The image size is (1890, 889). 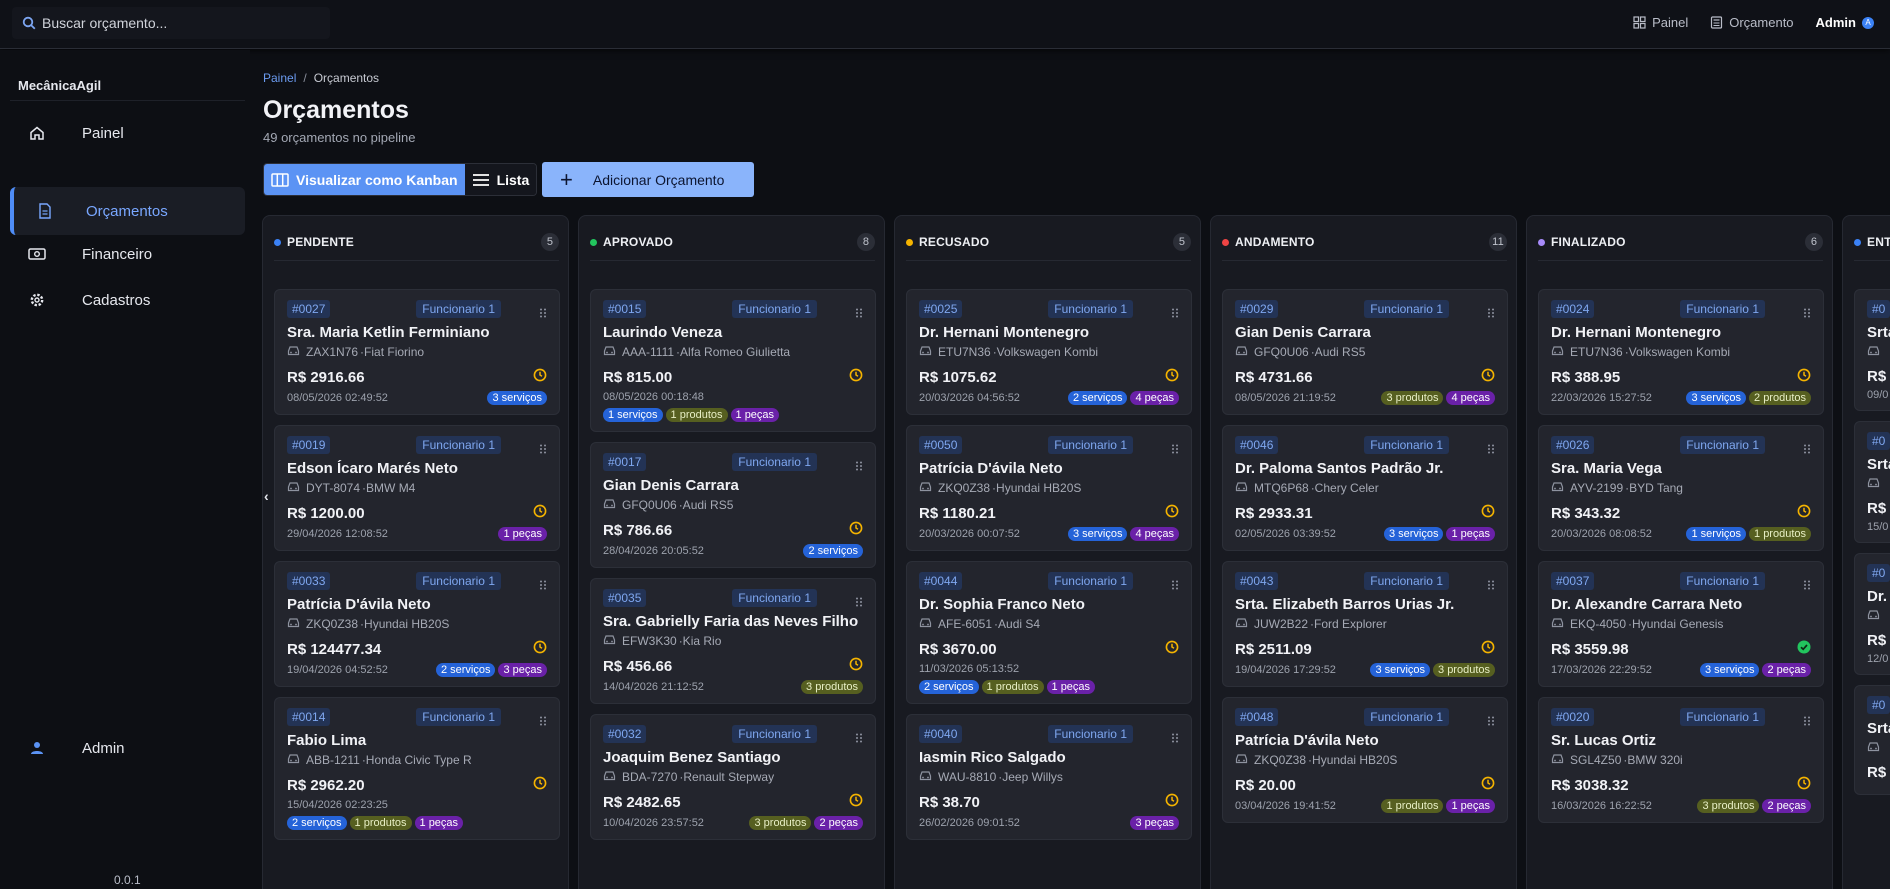 I want to click on search-input, so click(x=177, y=23).